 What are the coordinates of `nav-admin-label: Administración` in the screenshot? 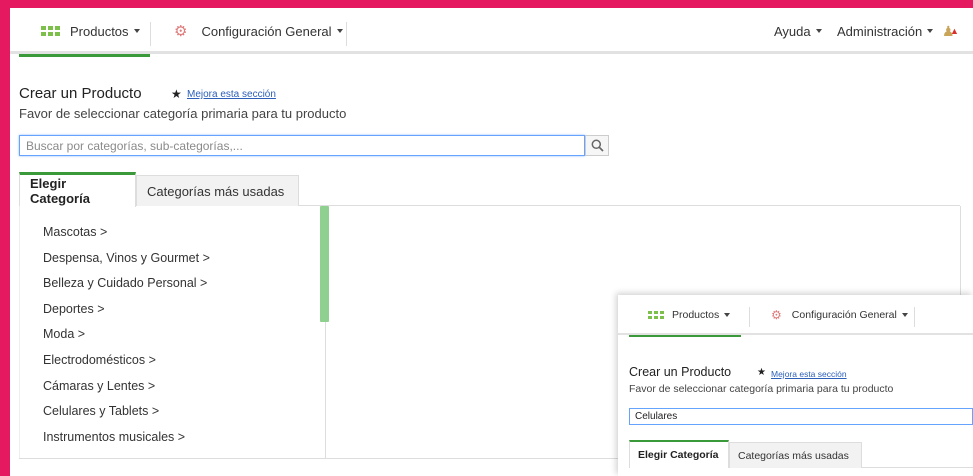 It's located at (880, 31).